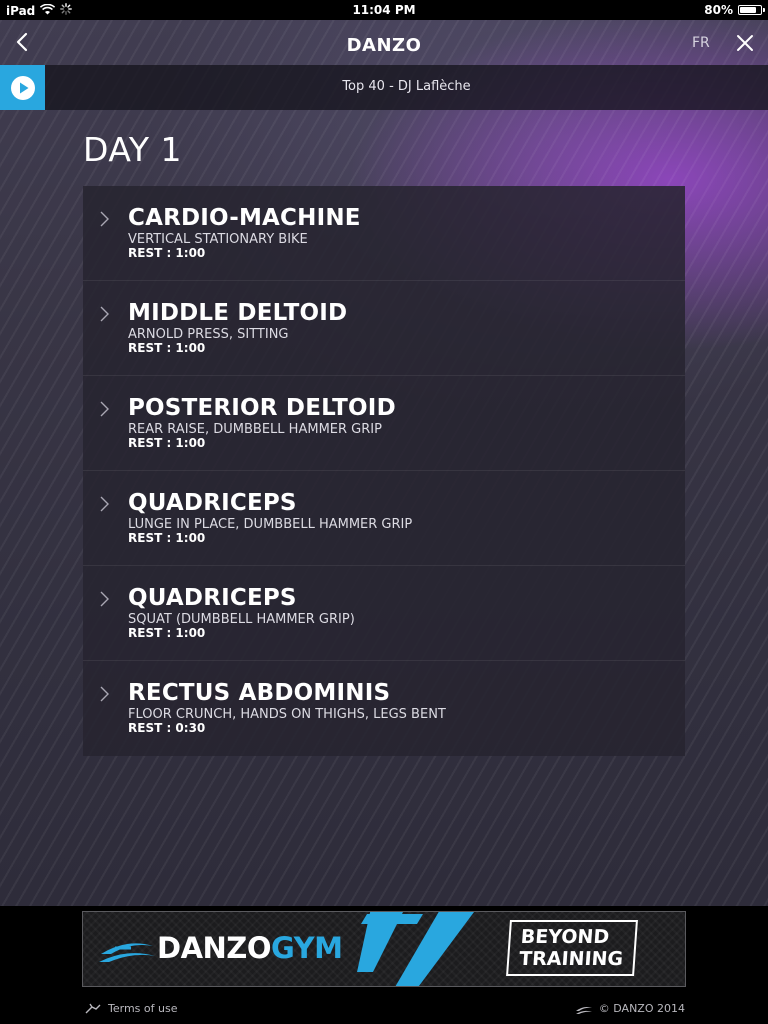  I want to click on battery-percent: 80%, so click(718, 10).